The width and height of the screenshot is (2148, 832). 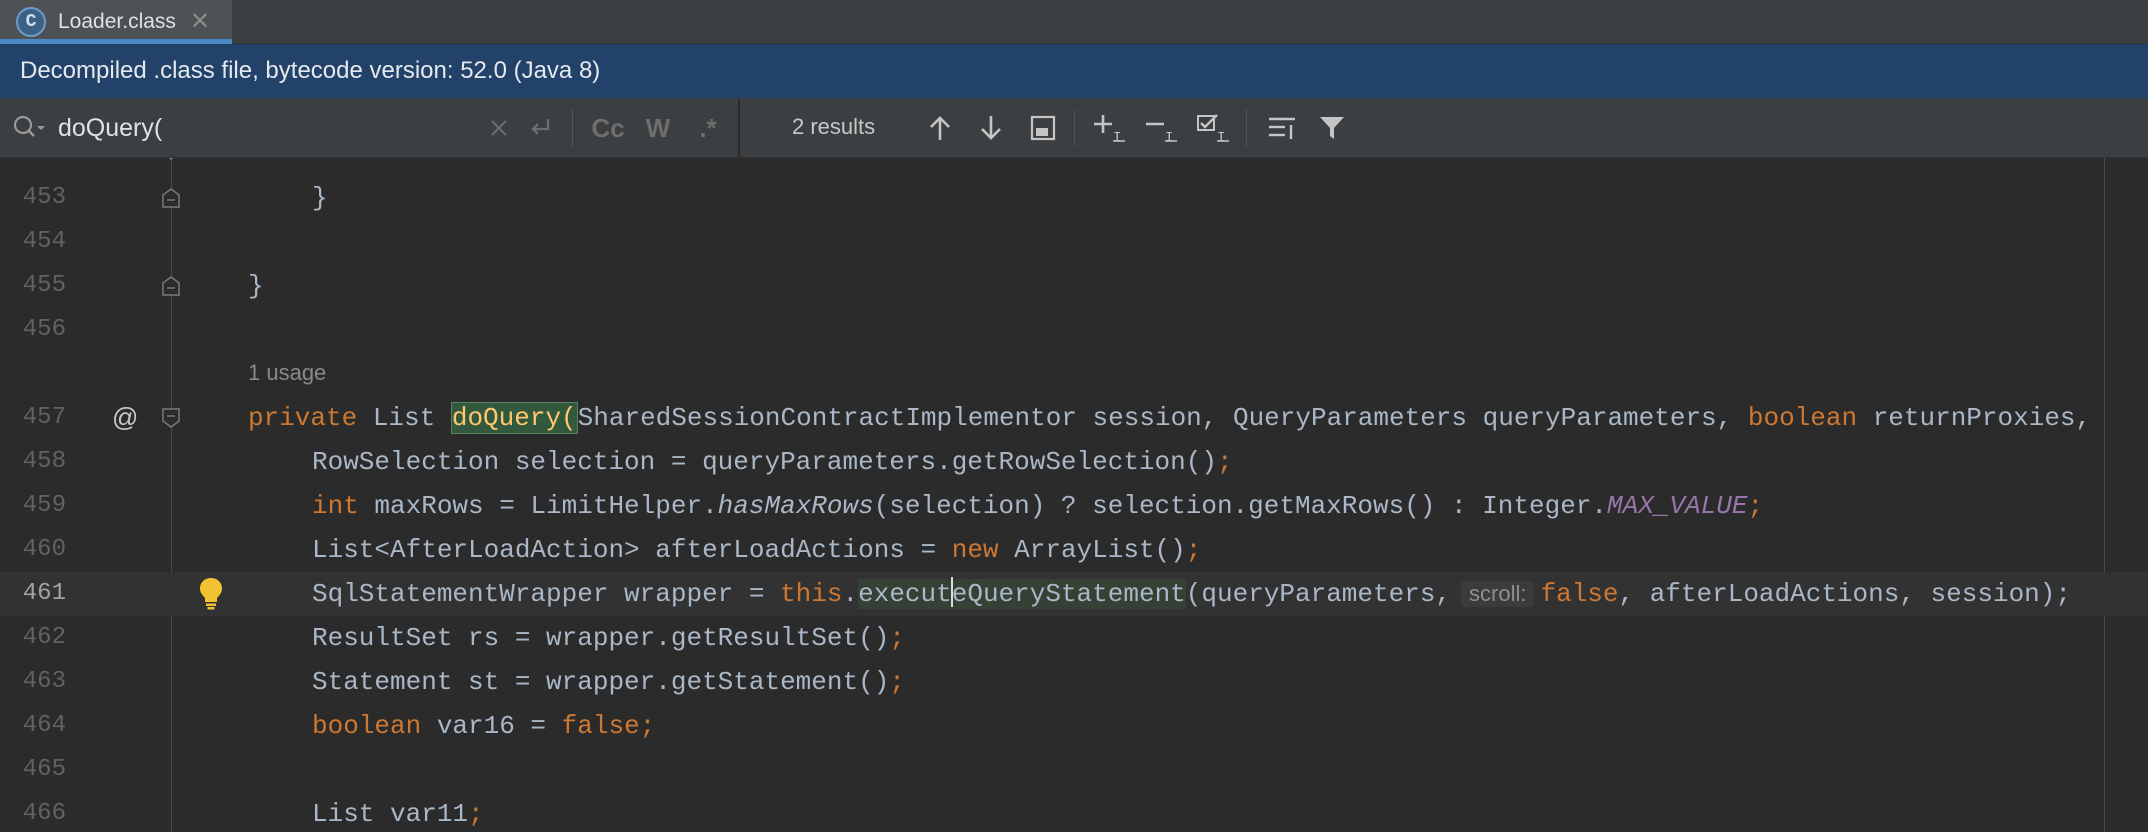 What do you see at coordinates (1074, 22) in the screenshot?
I see `editor-tab-bar: C Loader.class ✕` at bounding box center [1074, 22].